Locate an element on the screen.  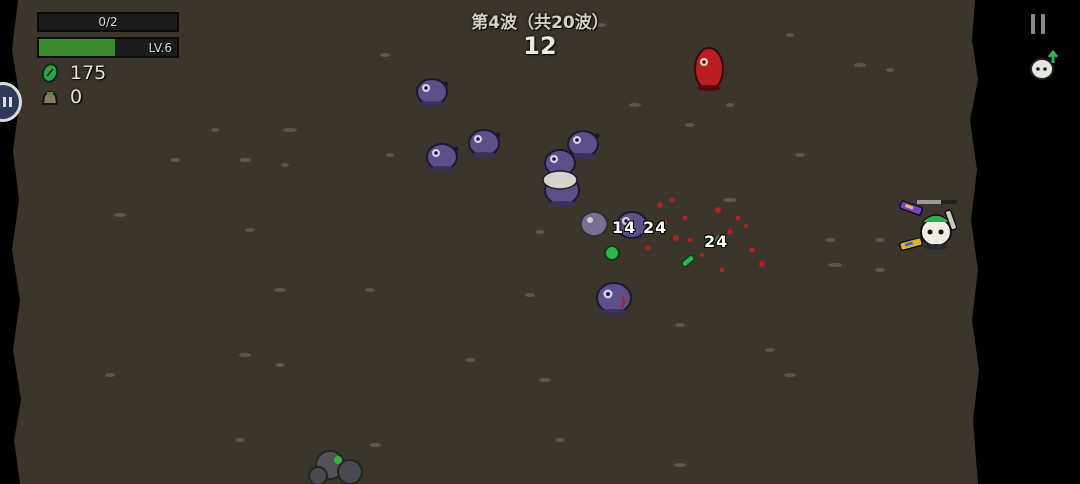
damage-number: 14 is located at coordinates (624, 227).